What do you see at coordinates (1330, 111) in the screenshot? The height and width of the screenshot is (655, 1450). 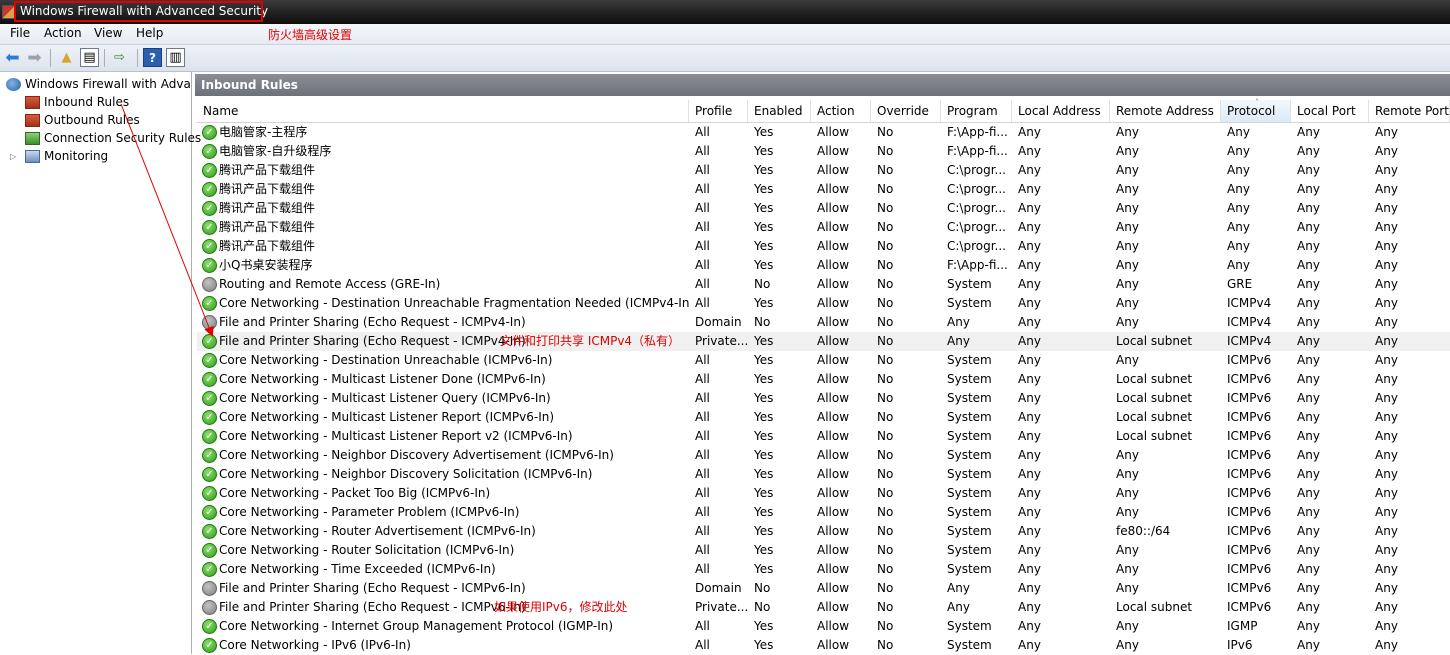 I see `column-header-local-port: Local Port` at bounding box center [1330, 111].